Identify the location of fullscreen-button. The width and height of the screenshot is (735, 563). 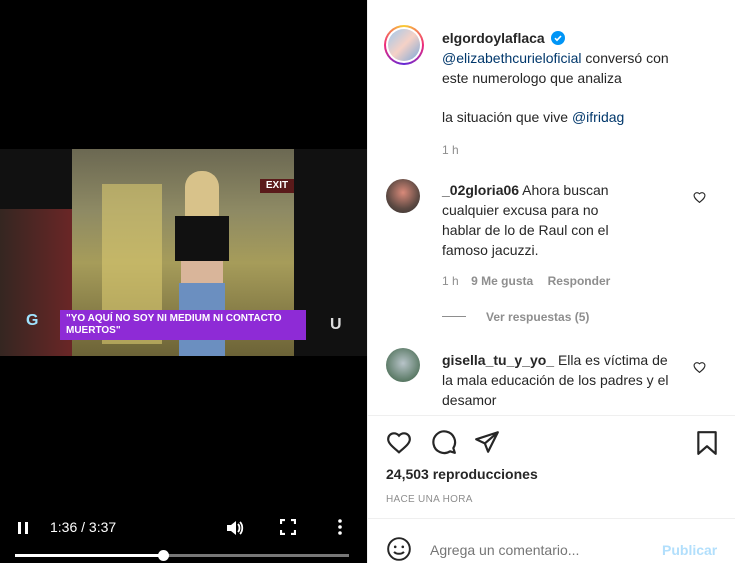
(288, 527).